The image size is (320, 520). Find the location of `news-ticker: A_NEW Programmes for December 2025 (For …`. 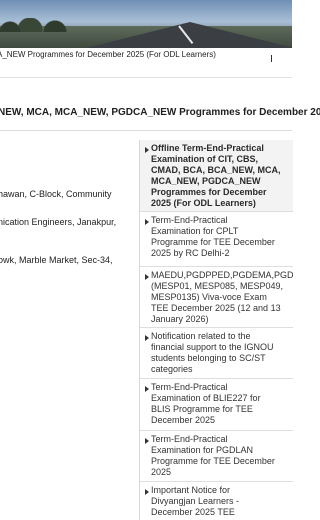

news-ticker: A_NEW Programmes for December 2025 (For … is located at coordinates (146, 55).